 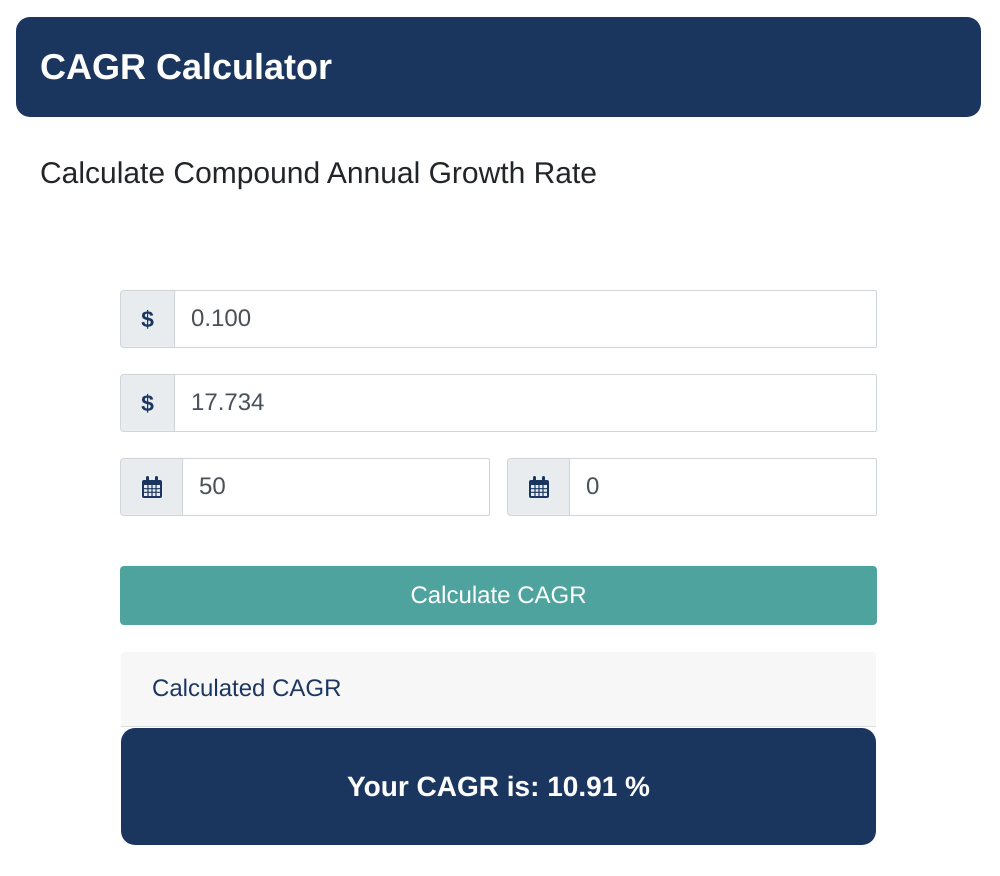 What do you see at coordinates (498, 689) in the screenshot?
I see `result-heading: Calculated CAGR` at bounding box center [498, 689].